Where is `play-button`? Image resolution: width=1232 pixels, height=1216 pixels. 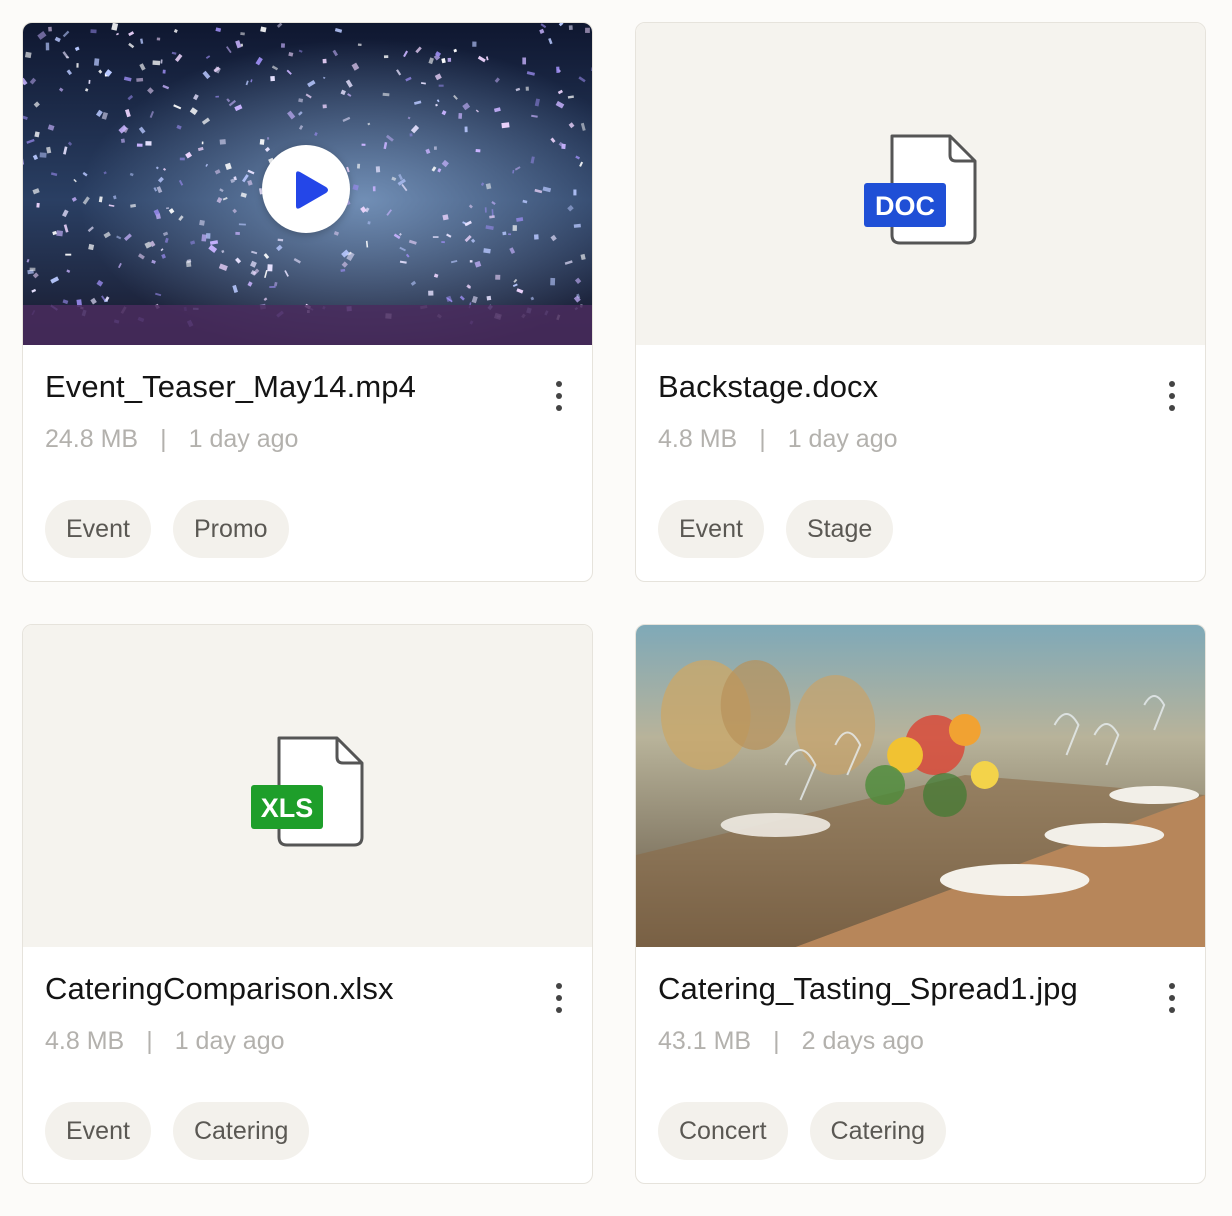
play-button is located at coordinates (306, 189).